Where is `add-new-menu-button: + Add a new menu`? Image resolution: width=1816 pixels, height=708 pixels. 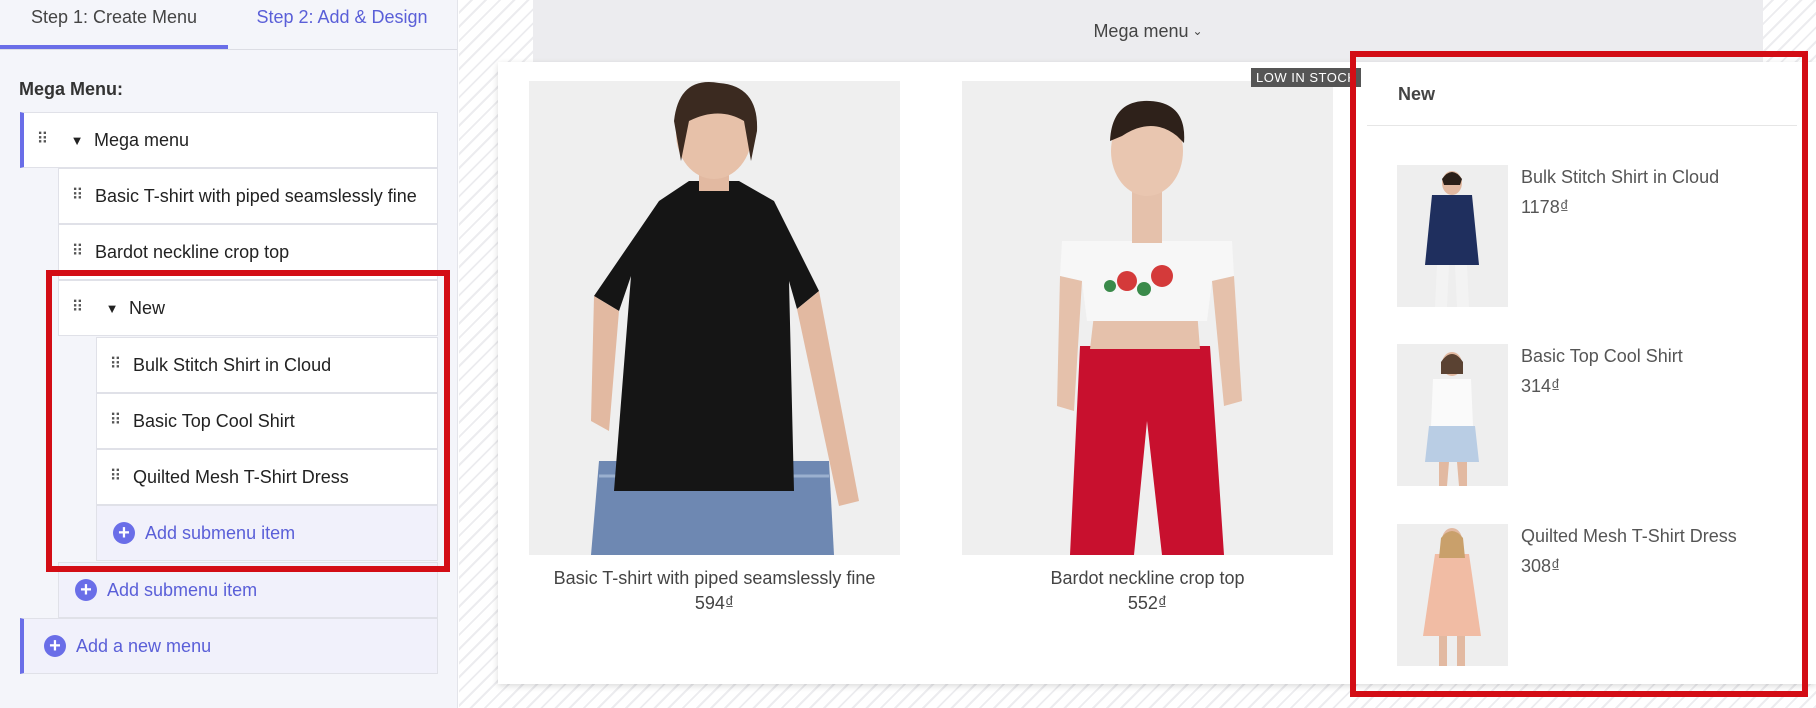 add-new-menu-button: + Add a new menu is located at coordinates (229, 646).